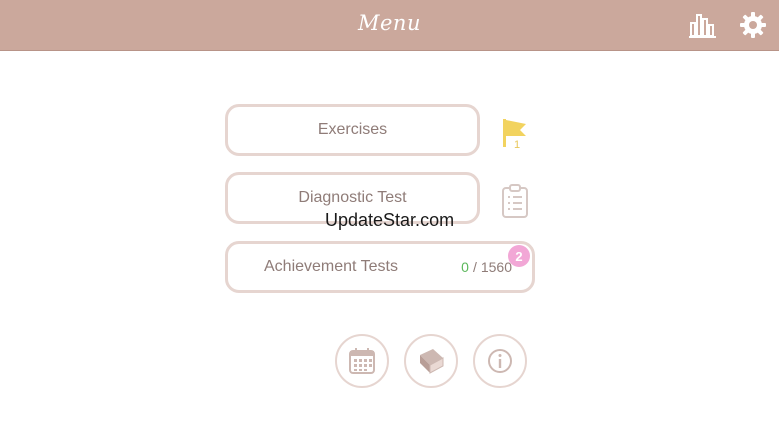 The width and height of the screenshot is (779, 438). I want to click on achievement-tests-button: Achievement Tests 0 / 1560, so click(380, 267).